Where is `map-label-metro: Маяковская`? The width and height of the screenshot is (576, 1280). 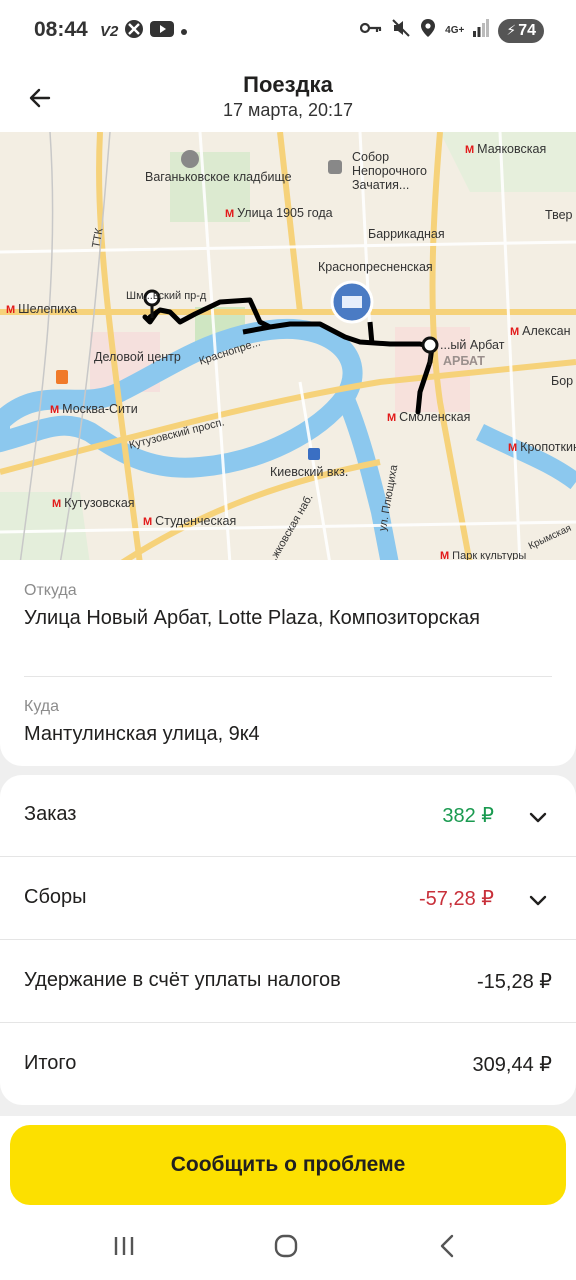 map-label-metro: Маяковская is located at coordinates (505, 149).